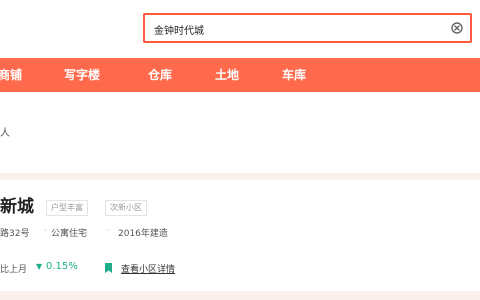 The image size is (480, 300). I want to click on estate-address: 路32号, so click(15, 234).